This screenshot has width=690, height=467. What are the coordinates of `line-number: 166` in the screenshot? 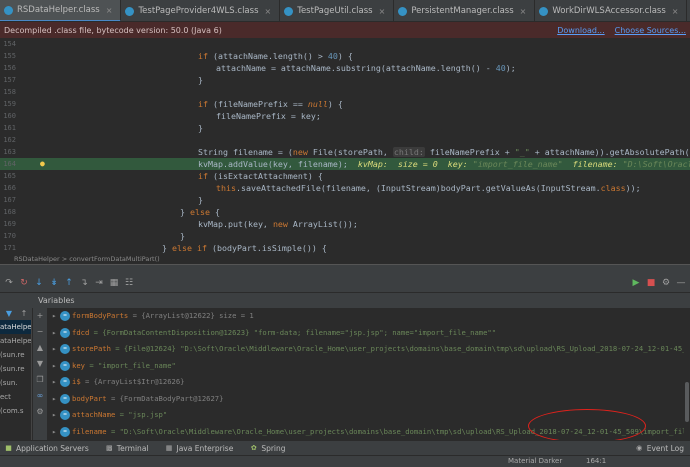 It's located at (9, 188).